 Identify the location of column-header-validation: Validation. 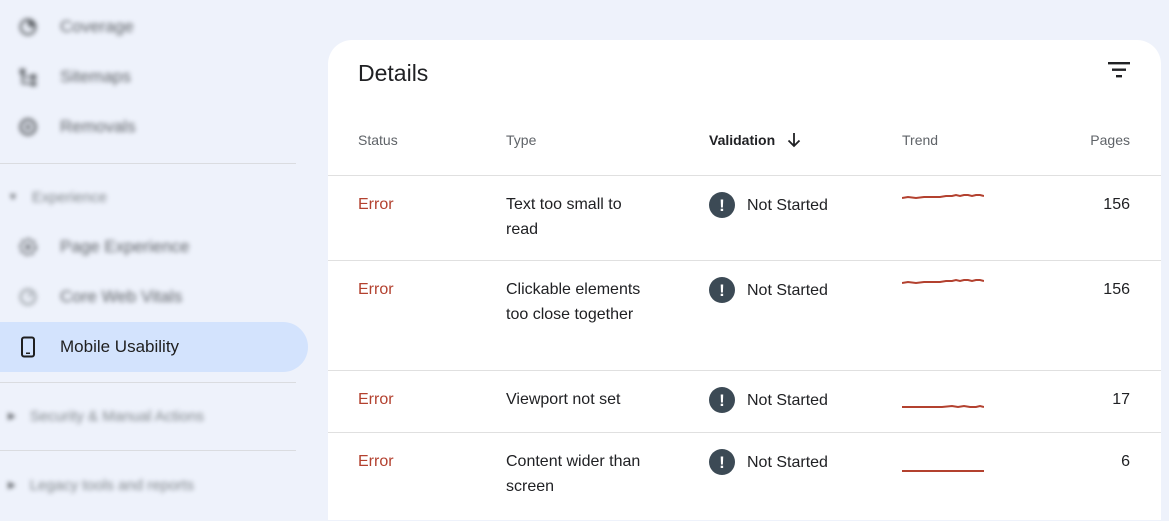
(755, 141).